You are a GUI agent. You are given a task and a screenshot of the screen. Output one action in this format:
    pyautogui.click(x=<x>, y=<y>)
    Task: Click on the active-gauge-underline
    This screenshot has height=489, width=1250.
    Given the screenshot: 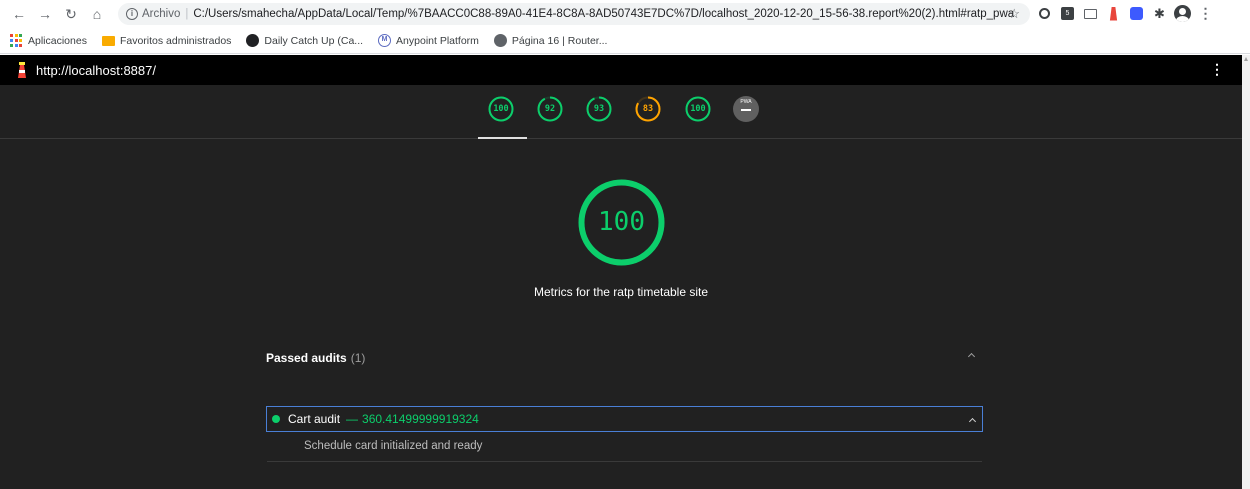 What is the action you would take?
    pyautogui.click(x=502, y=138)
    